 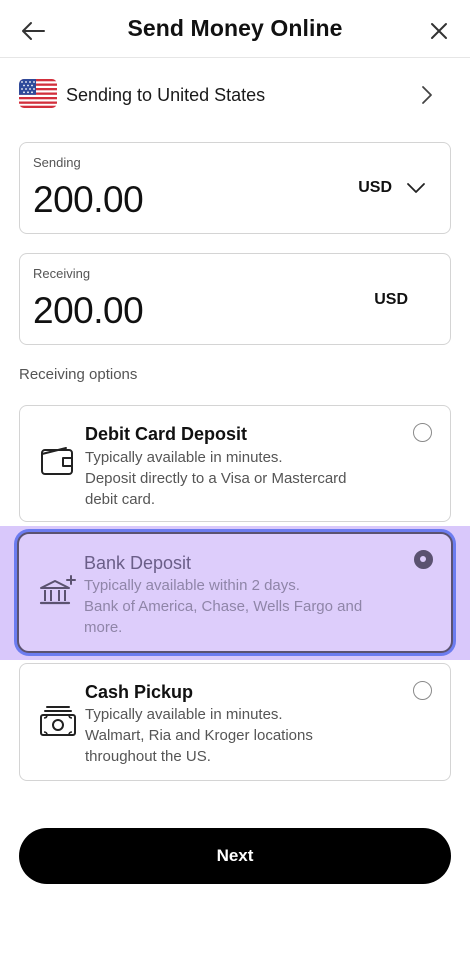 I want to click on option-radio-selected, so click(x=423, y=559).